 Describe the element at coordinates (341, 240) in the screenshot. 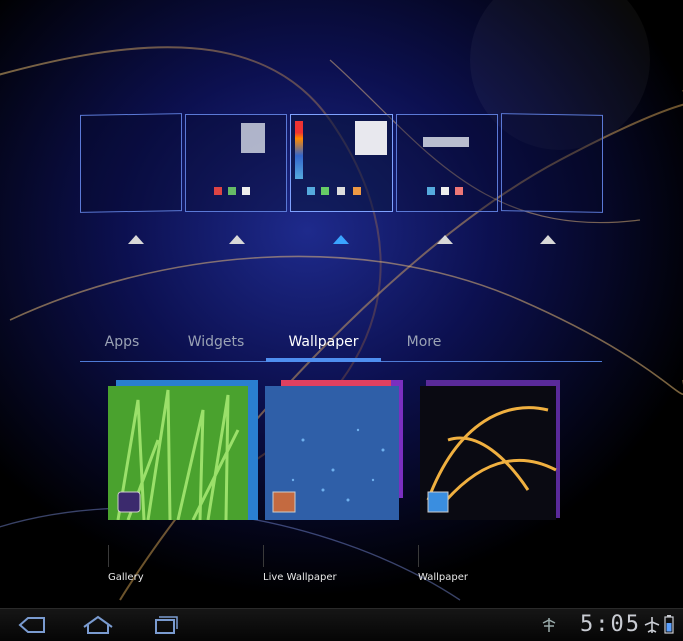

I see `screen-3-arrow-icon` at that location.